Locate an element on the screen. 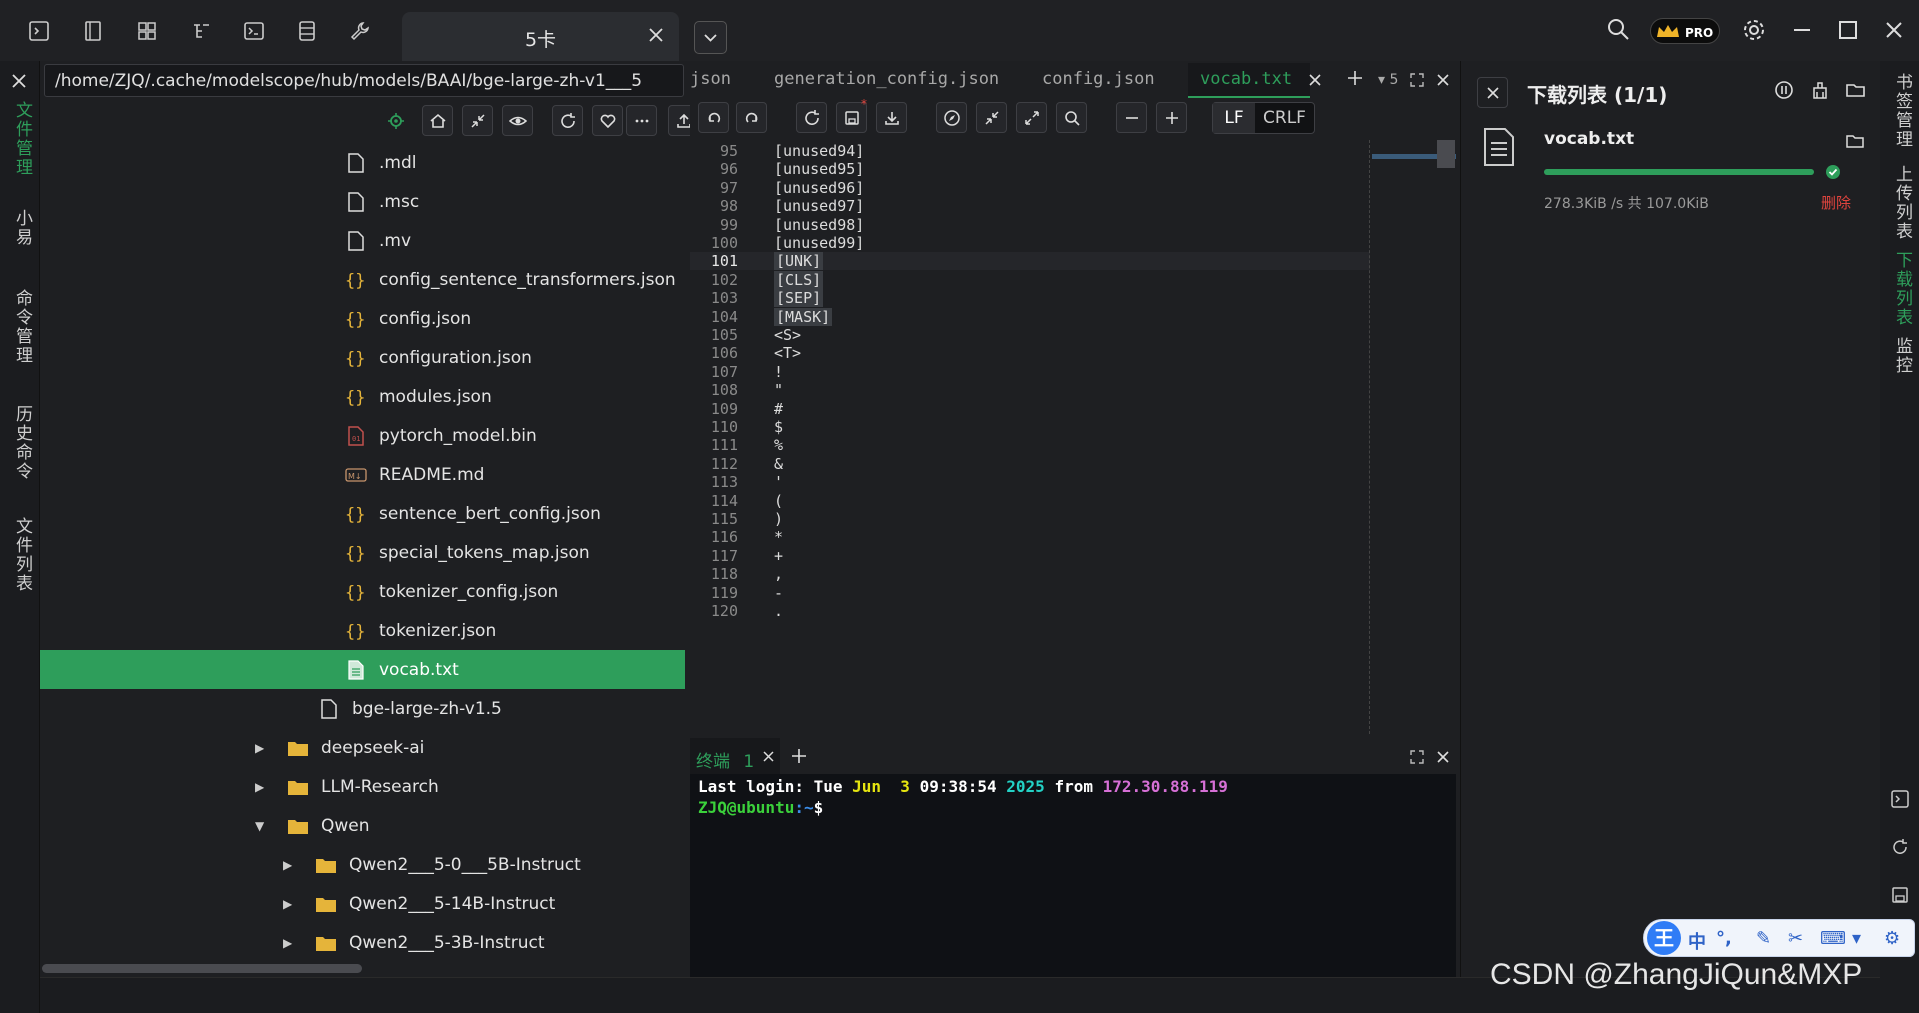 Image resolution: width=1919 pixels, height=1013 pixels. horizontal-scrollbar is located at coordinates (202, 968).